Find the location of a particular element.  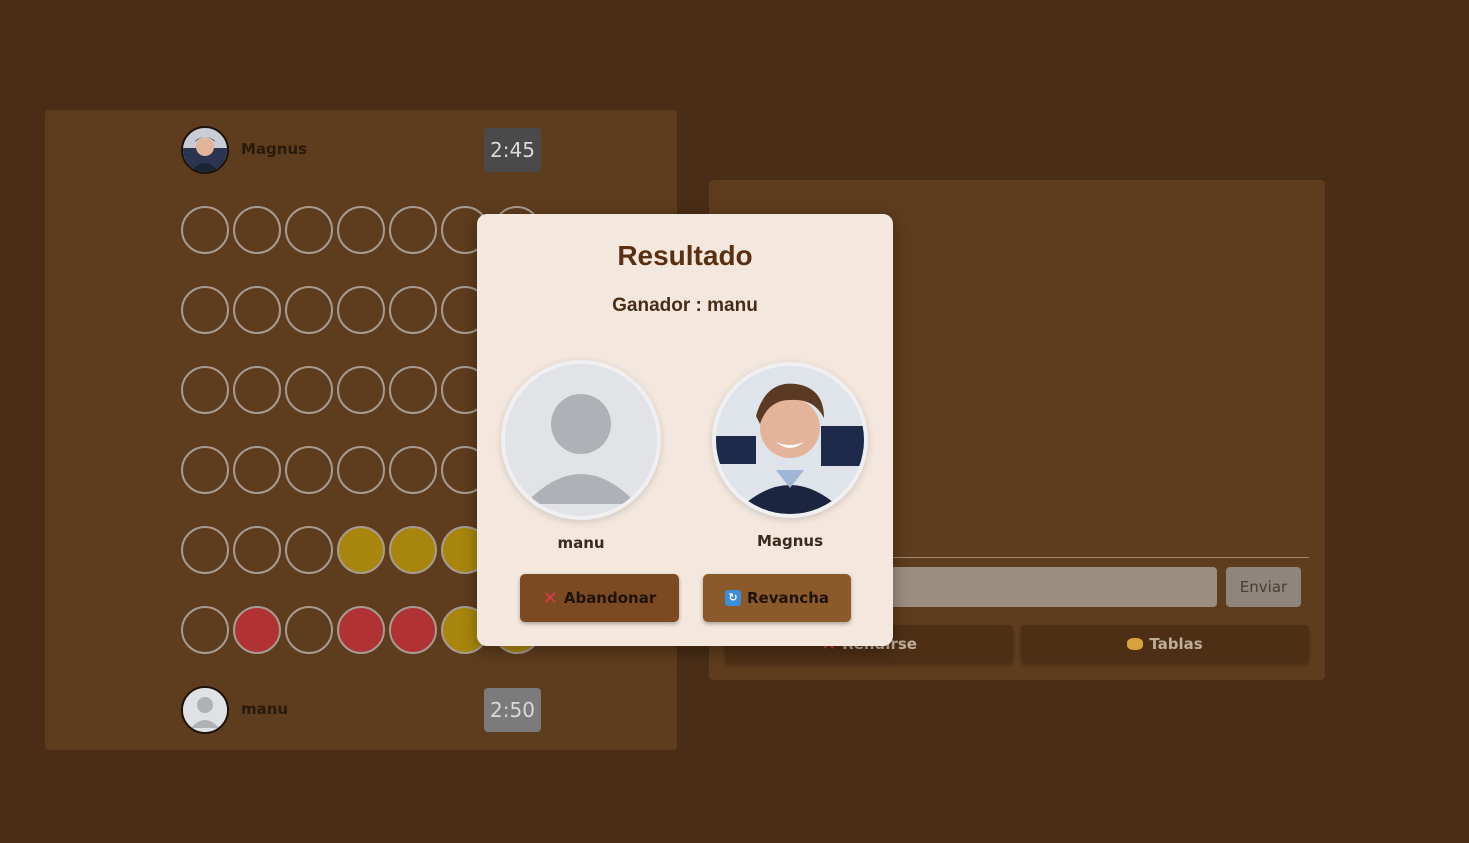

magnus-photo-icon is located at coordinates (790, 440).